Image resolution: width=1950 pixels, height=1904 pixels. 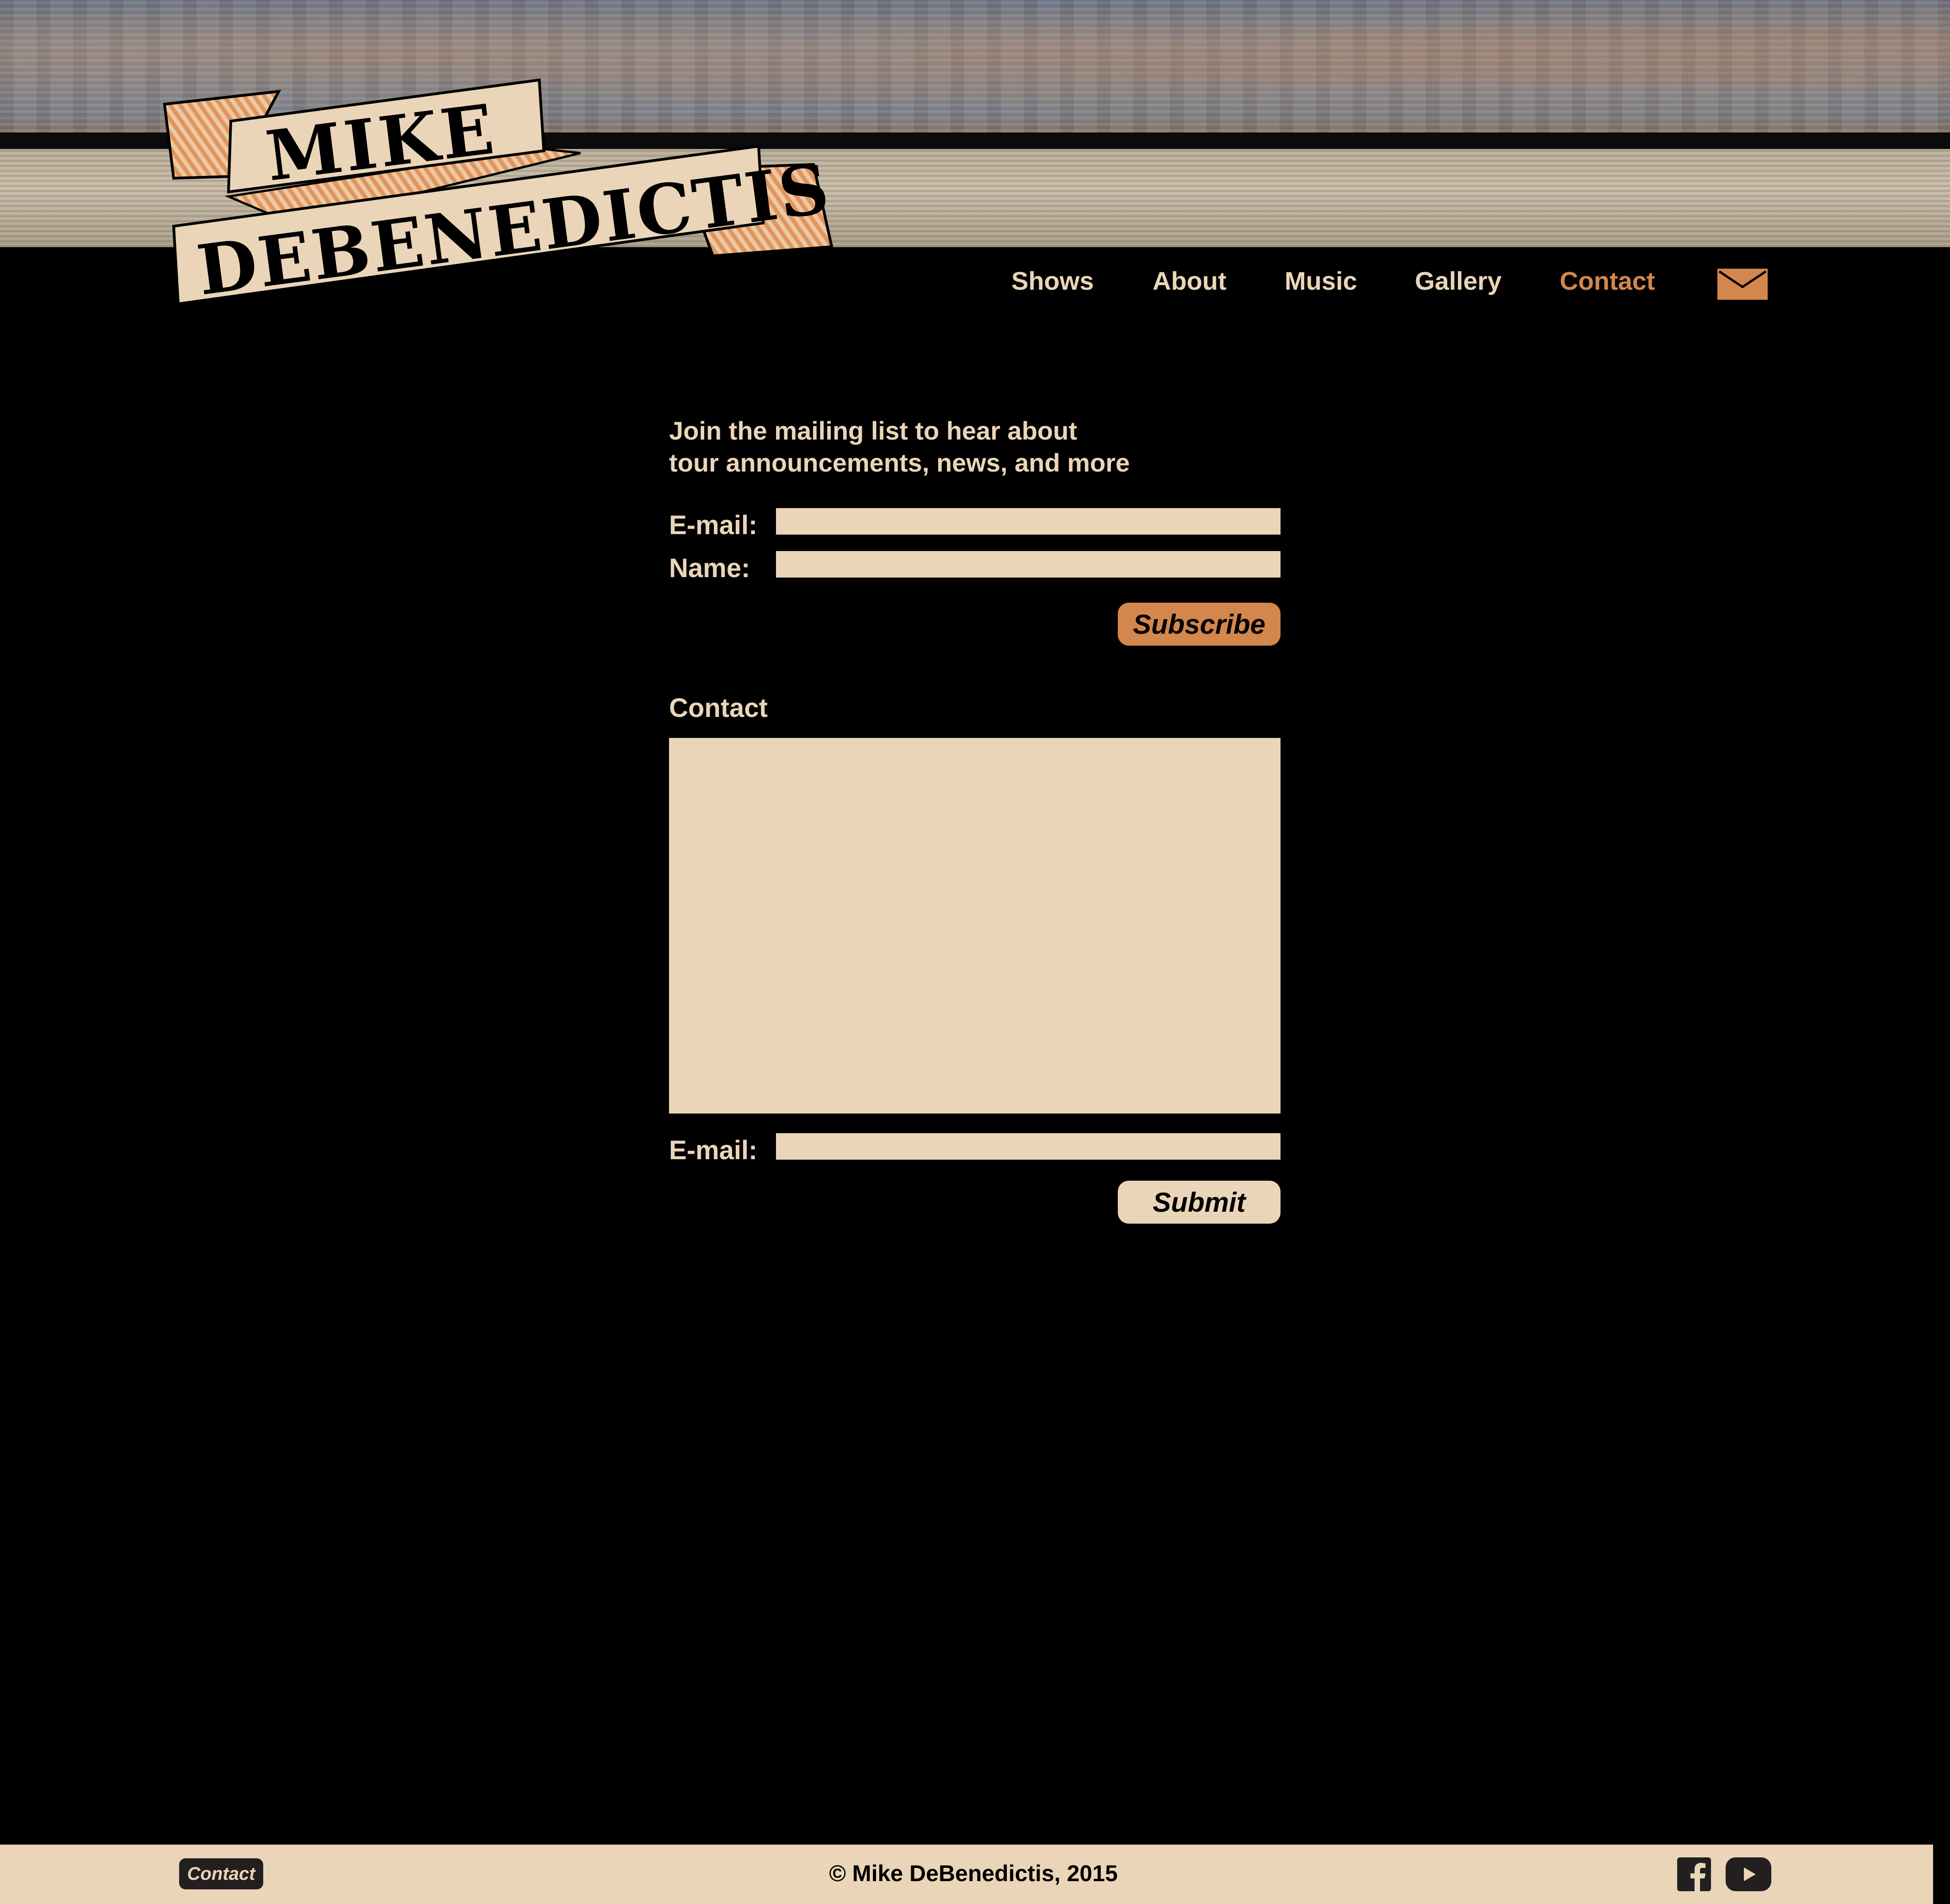 I want to click on main-nav: Shows About Music Gallery Contact, so click(x=975, y=284).